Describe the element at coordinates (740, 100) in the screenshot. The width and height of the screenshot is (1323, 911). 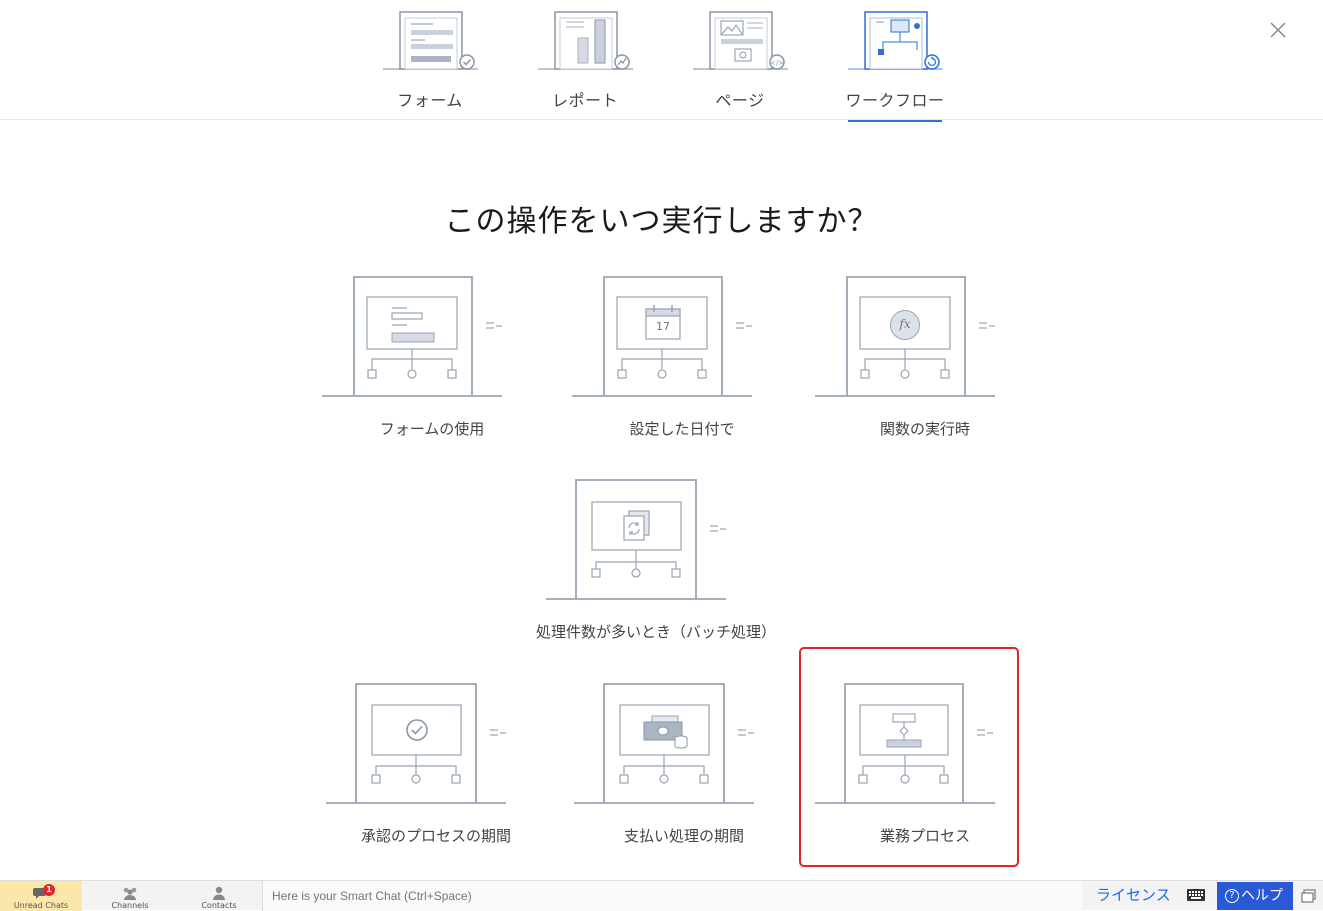
I see `tab-page-label: ページ` at that location.